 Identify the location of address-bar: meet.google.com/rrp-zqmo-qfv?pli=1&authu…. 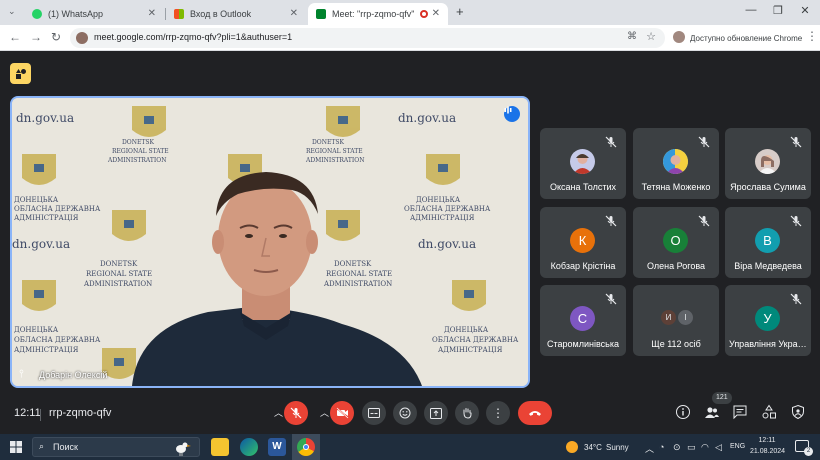
(367, 38).